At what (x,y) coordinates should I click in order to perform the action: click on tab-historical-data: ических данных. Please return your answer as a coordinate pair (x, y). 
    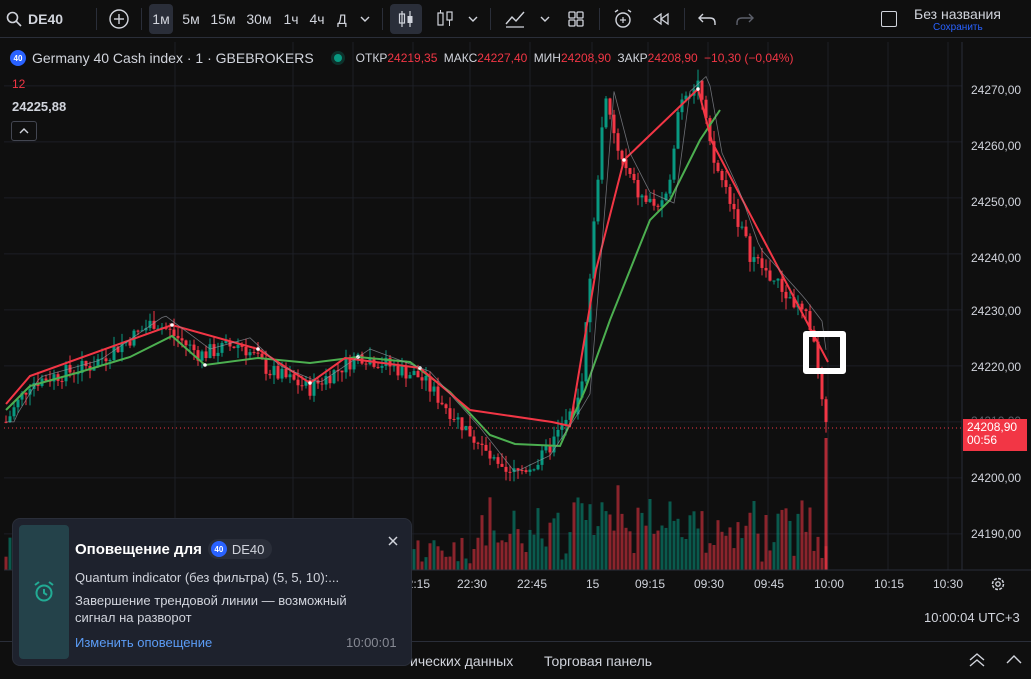
    Looking at the image, I should click on (461, 661).